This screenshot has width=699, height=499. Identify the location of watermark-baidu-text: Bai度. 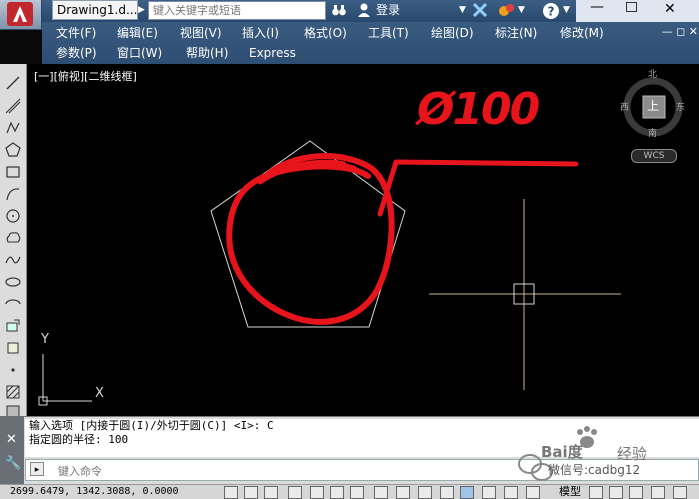
(562, 452).